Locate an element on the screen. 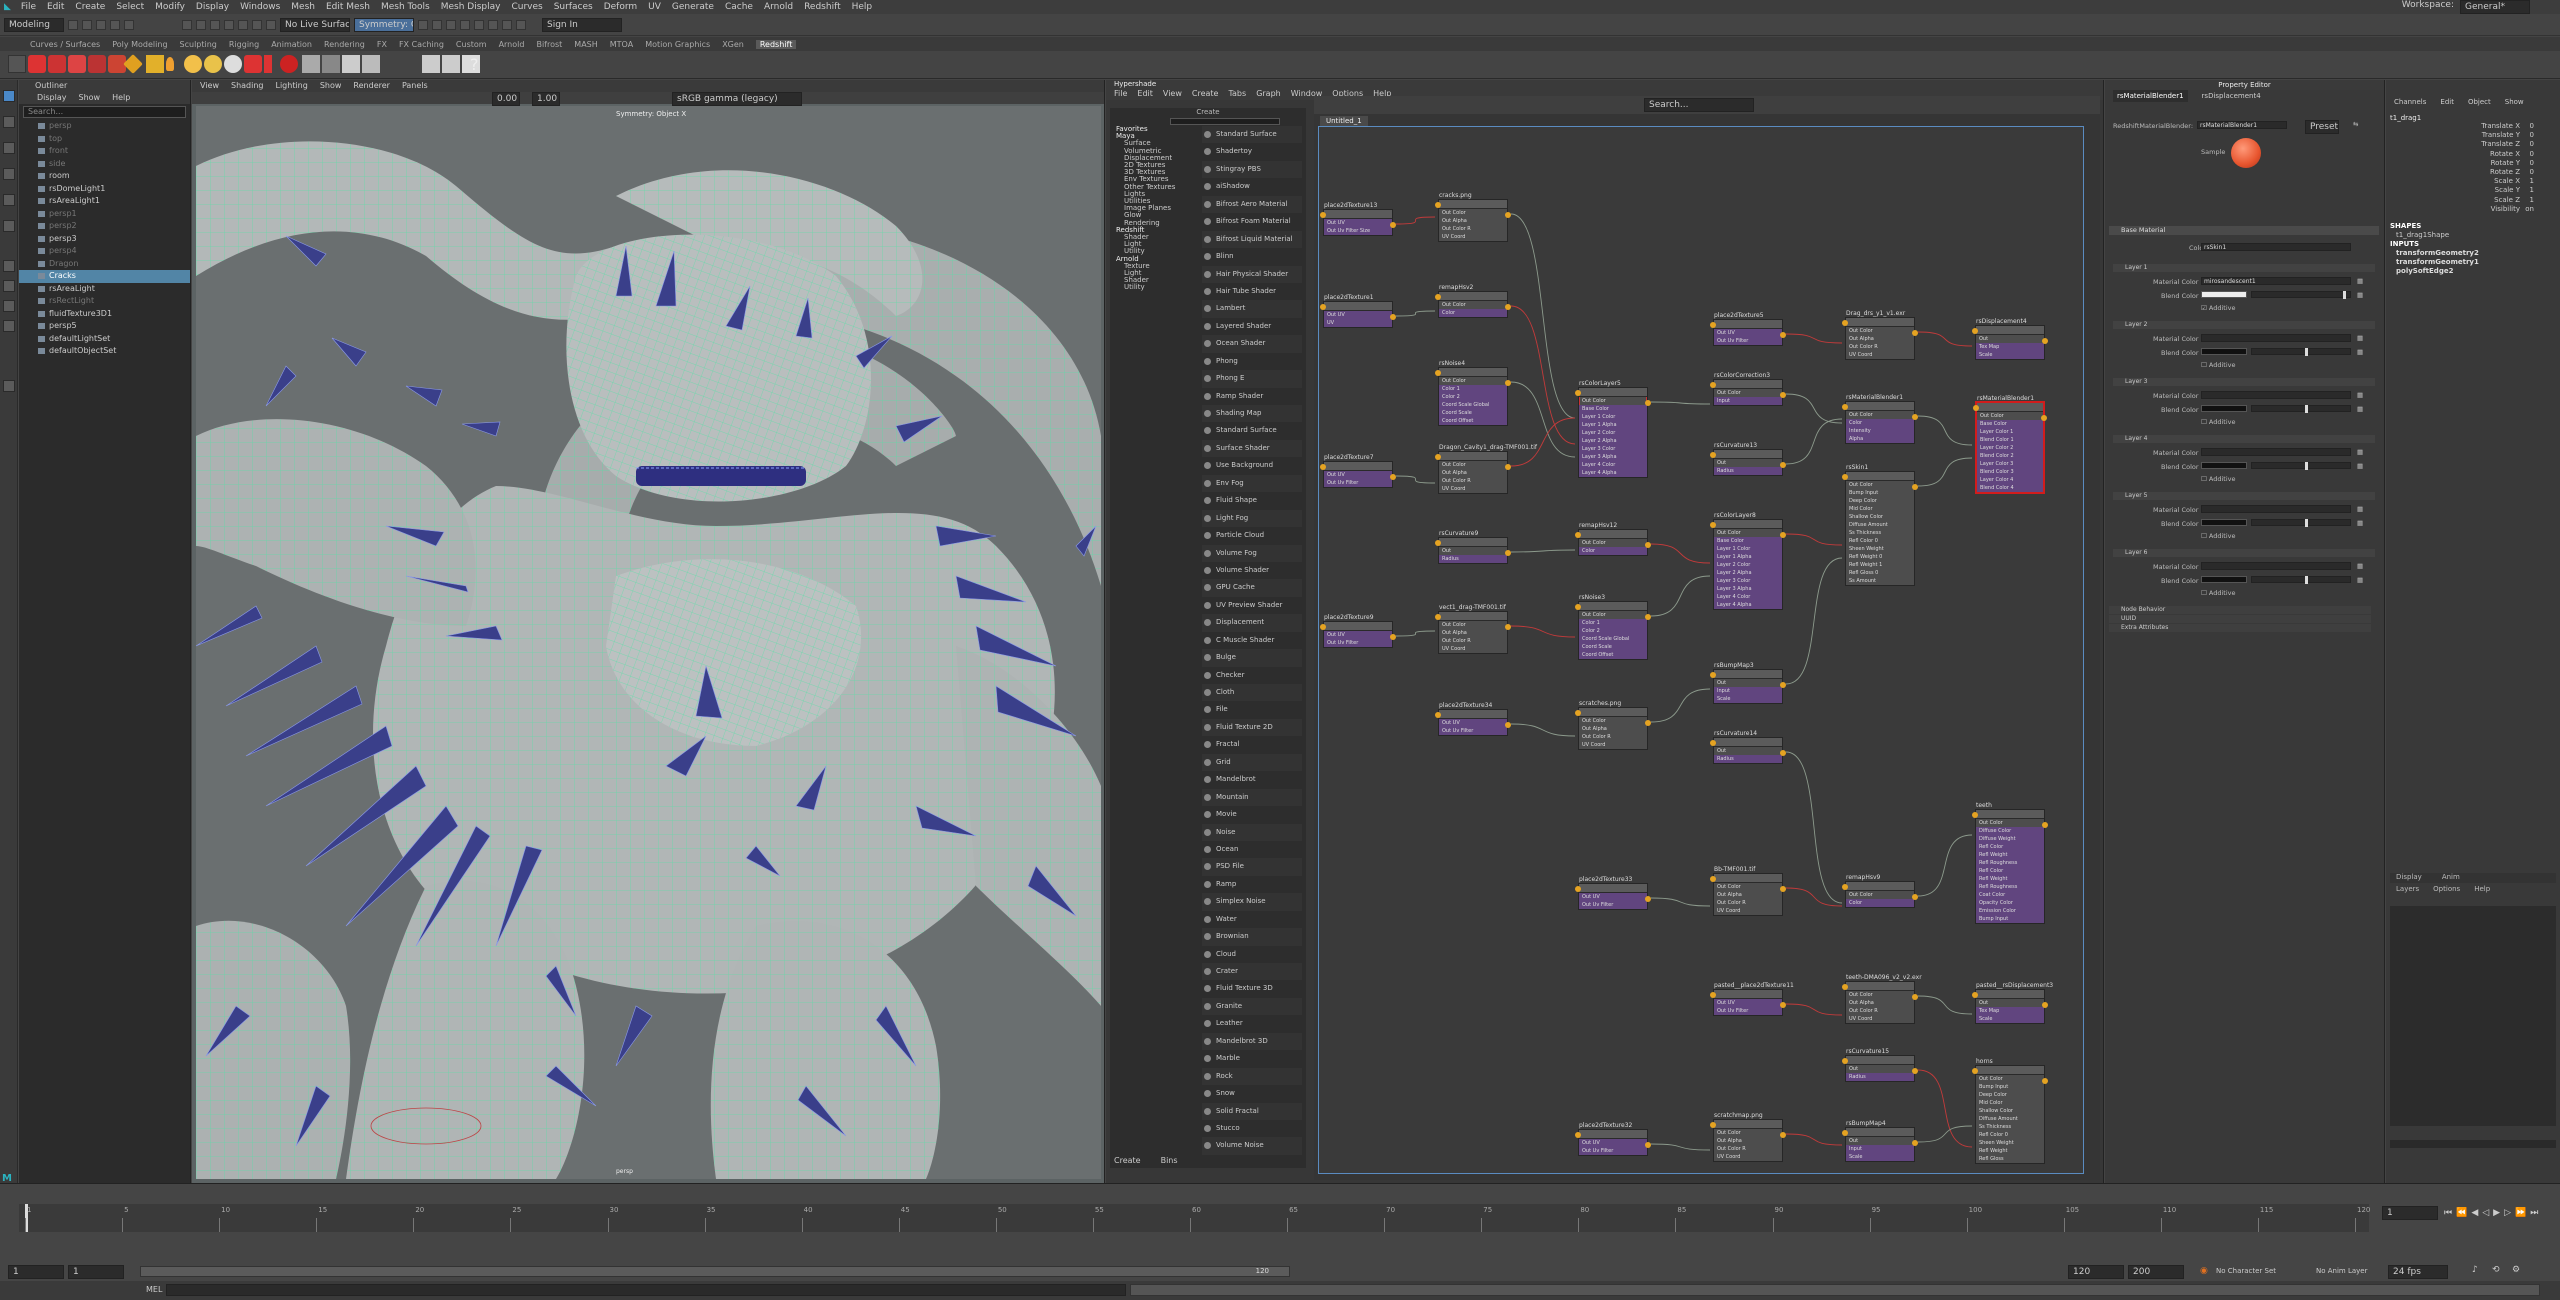  create-node-item: Noise is located at coordinates (1252, 832).